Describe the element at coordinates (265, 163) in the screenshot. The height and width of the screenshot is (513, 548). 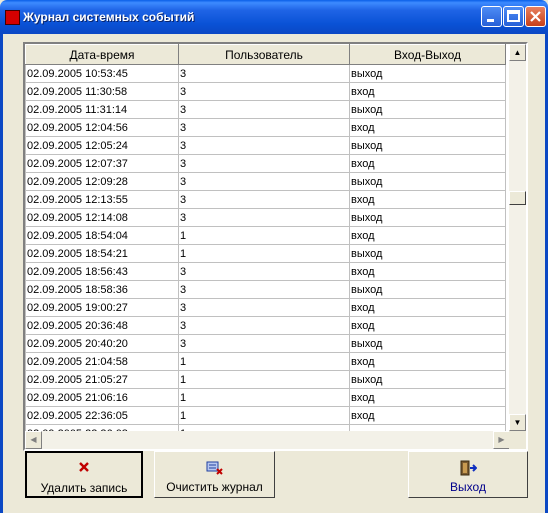
I see `table-row: 02.09.2005 12:07:37 3 вход` at that location.